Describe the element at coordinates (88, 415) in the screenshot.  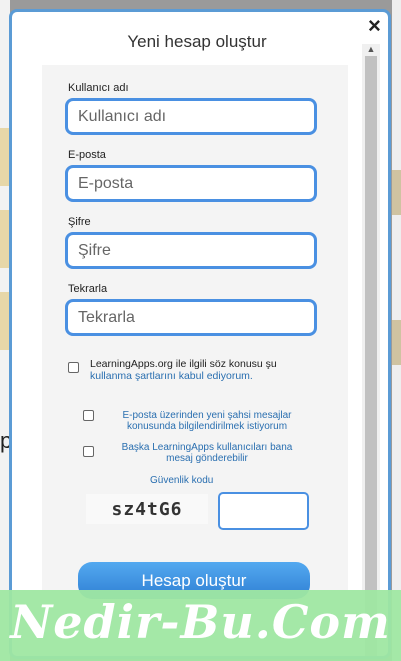
I see `email-notify-checkbox` at that location.